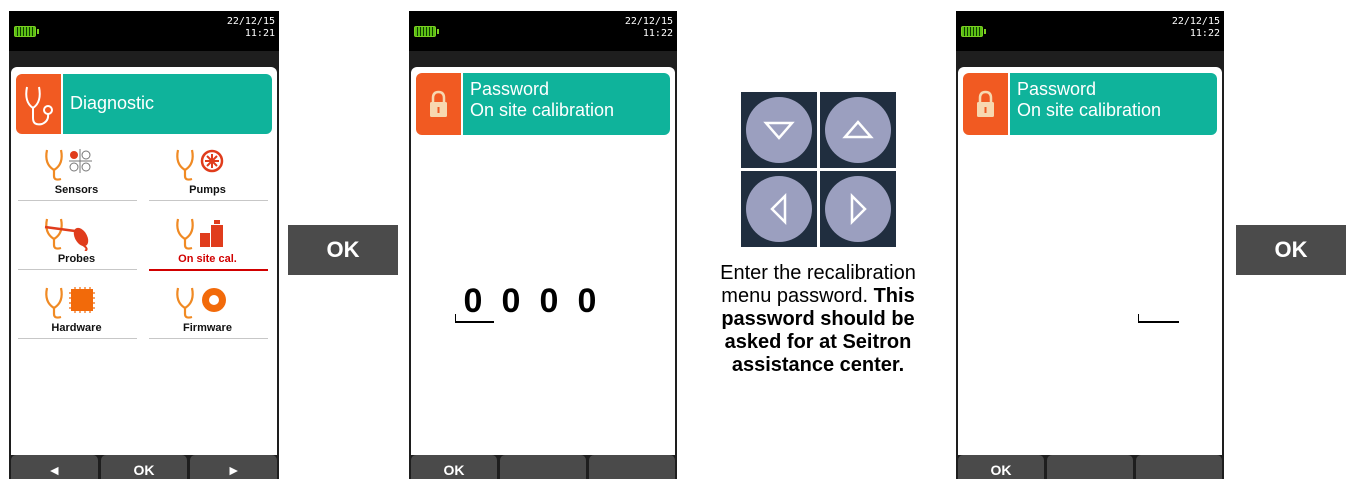  What do you see at coordinates (234, 467) in the screenshot?
I see `right-arrow-softkey: ►` at bounding box center [234, 467].